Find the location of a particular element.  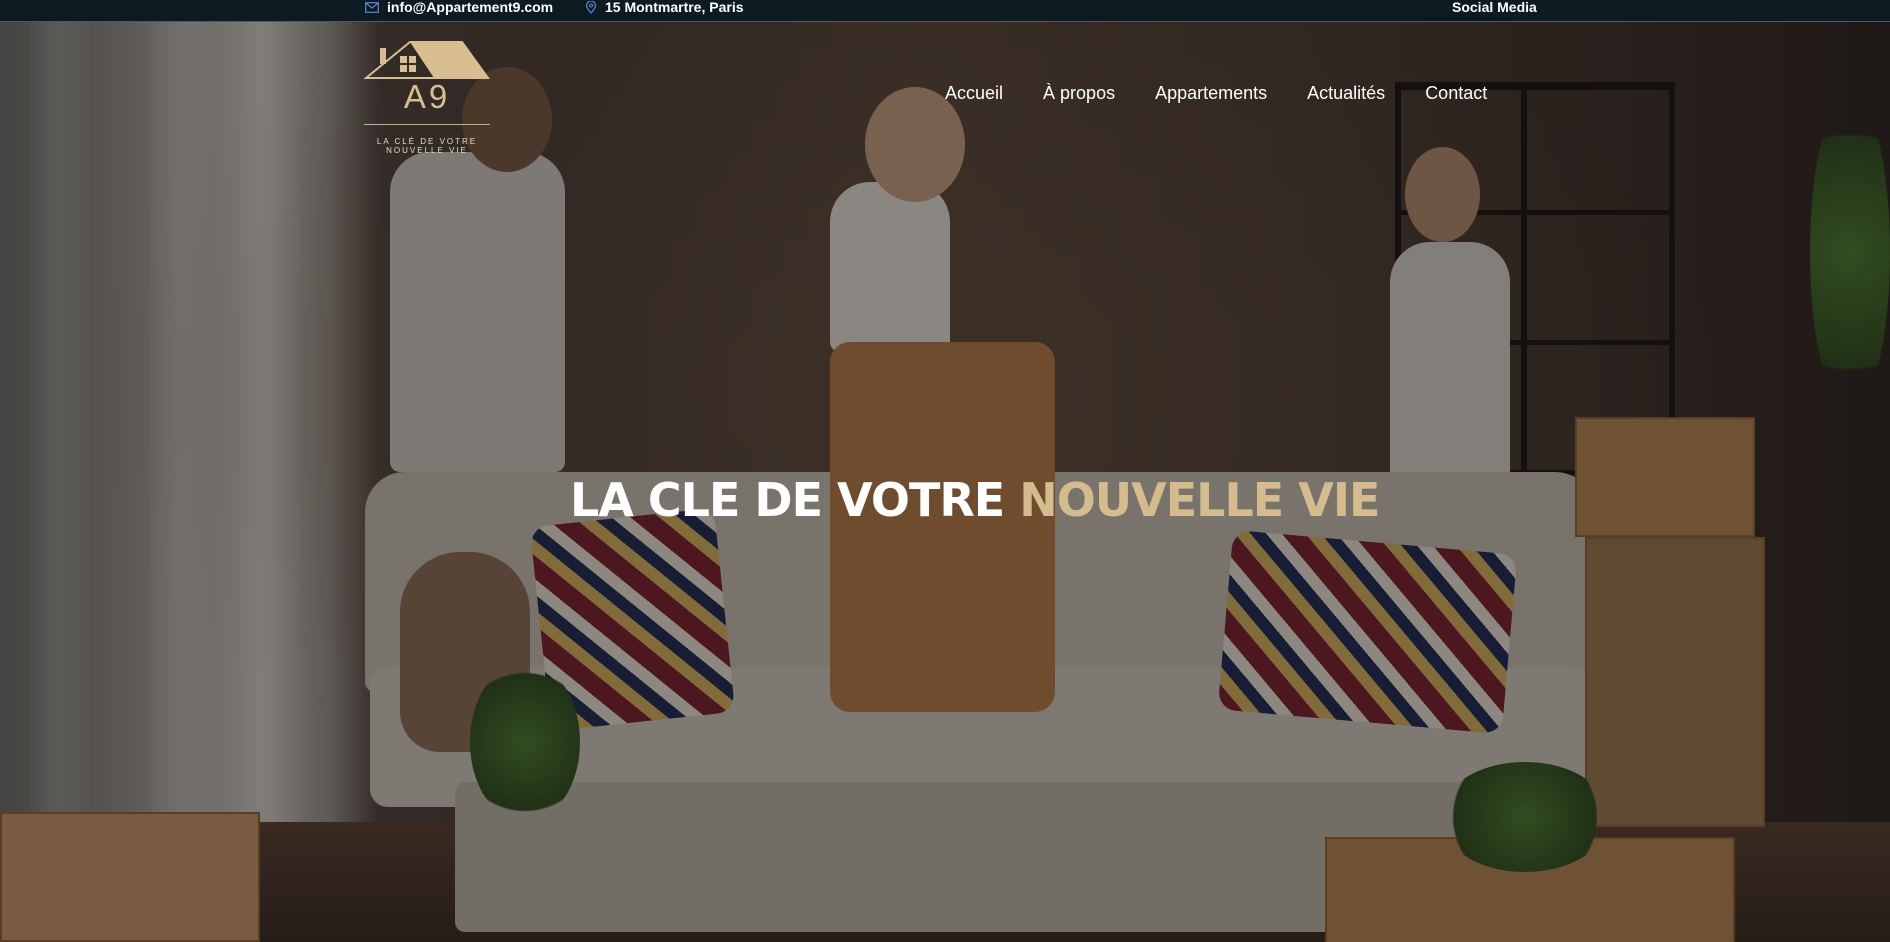

site-logo: A9 LA CLÉ DE VOTRE NOUVELLE VIE is located at coordinates (427, 99).